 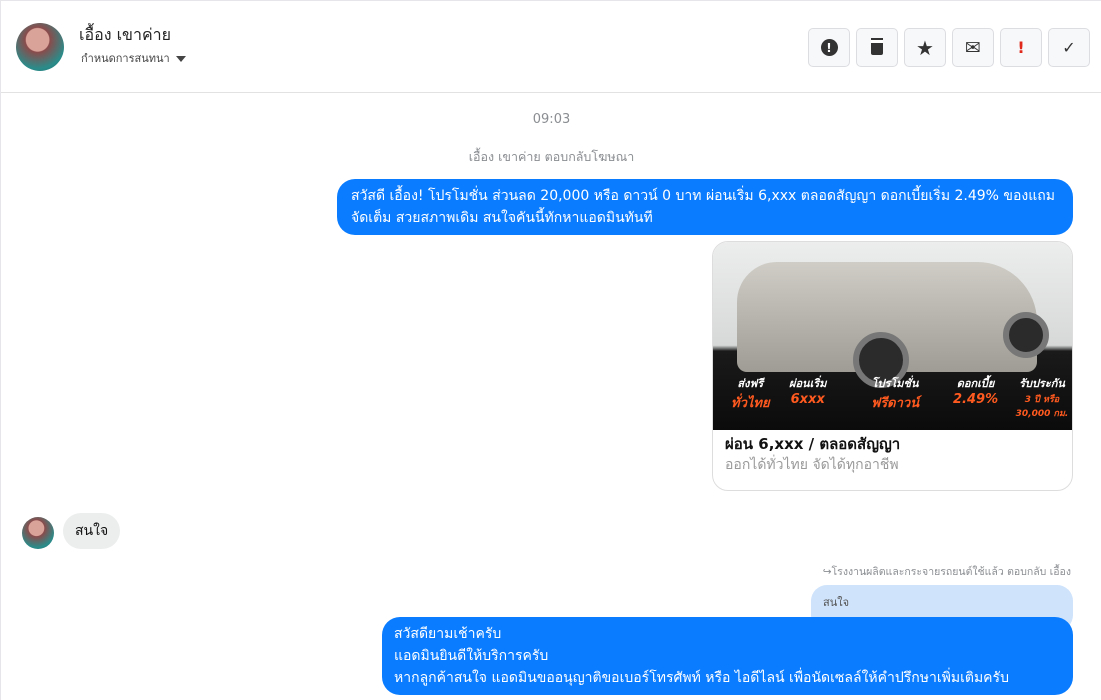 I want to click on mark-done-button: ✓, so click(x=1069, y=47).